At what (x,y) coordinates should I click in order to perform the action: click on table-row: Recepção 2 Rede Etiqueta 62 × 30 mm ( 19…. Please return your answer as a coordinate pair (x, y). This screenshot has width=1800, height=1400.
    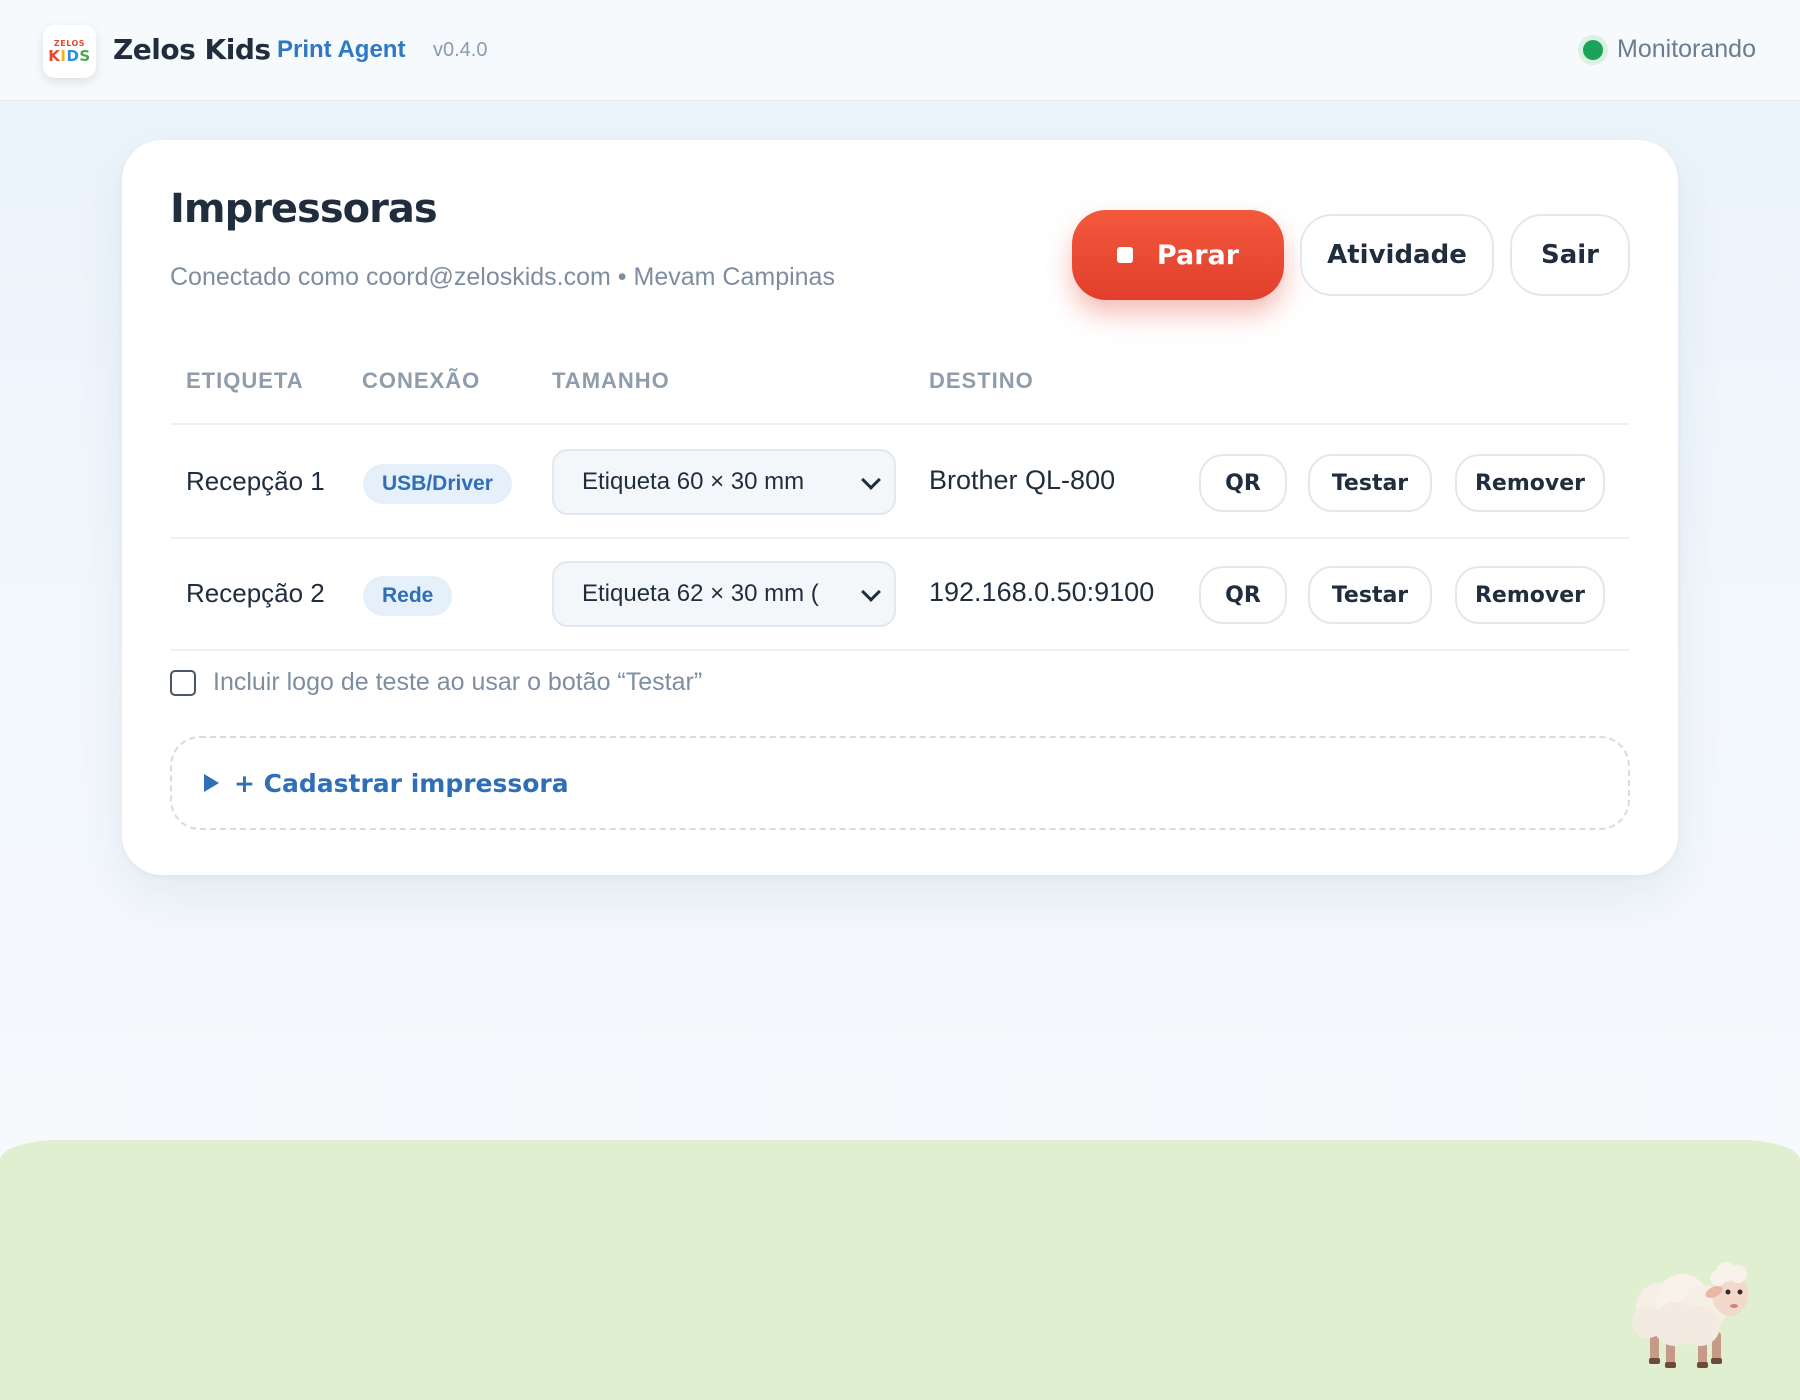
    Looking at the image, I should click on (900, 595).